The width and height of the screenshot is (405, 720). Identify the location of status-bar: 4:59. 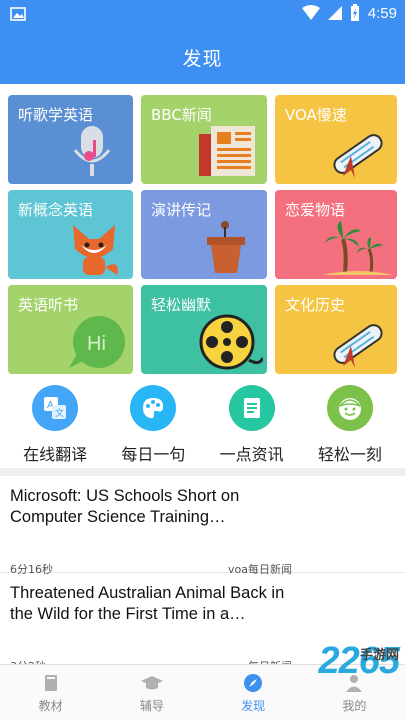
(202, 15).